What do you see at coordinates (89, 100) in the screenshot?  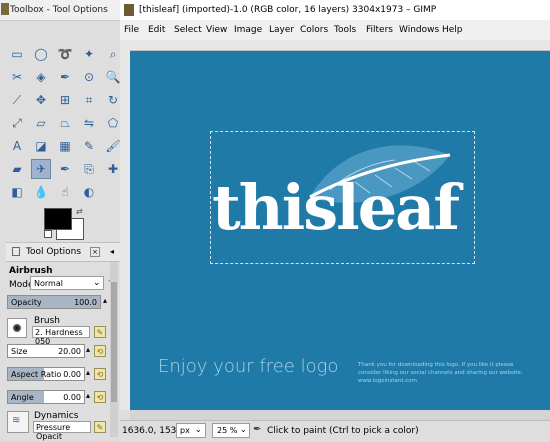 I see `crop-tool-icon: ⌗` at bounding box center [89, 100].